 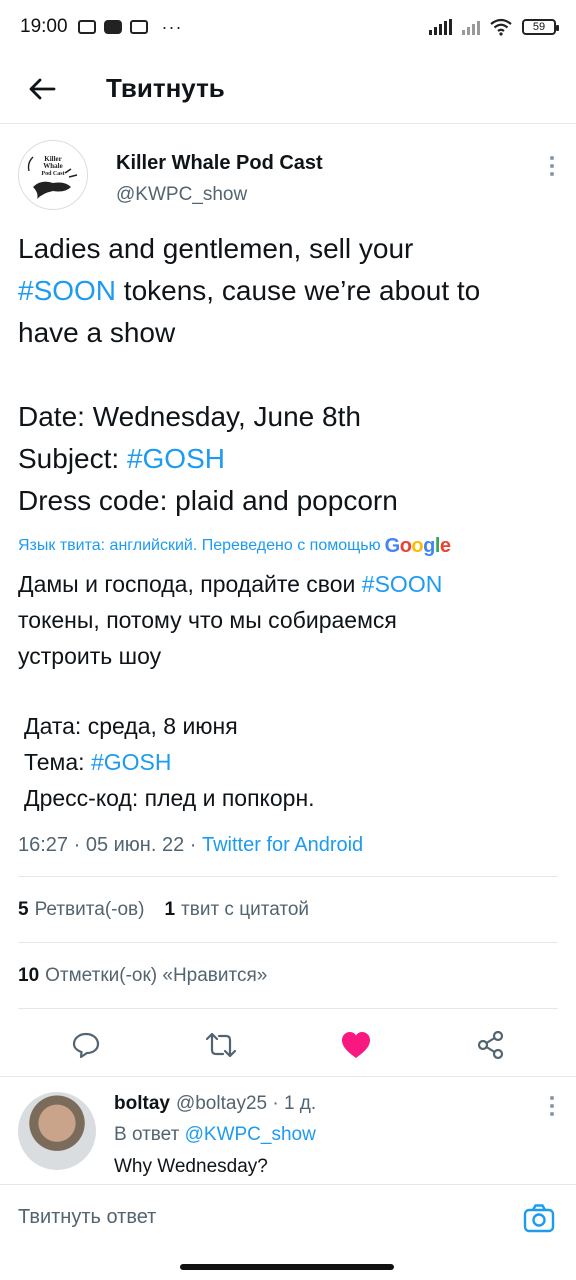 I want to click on page-title: Твитнуть, so click(x=165, y=88).